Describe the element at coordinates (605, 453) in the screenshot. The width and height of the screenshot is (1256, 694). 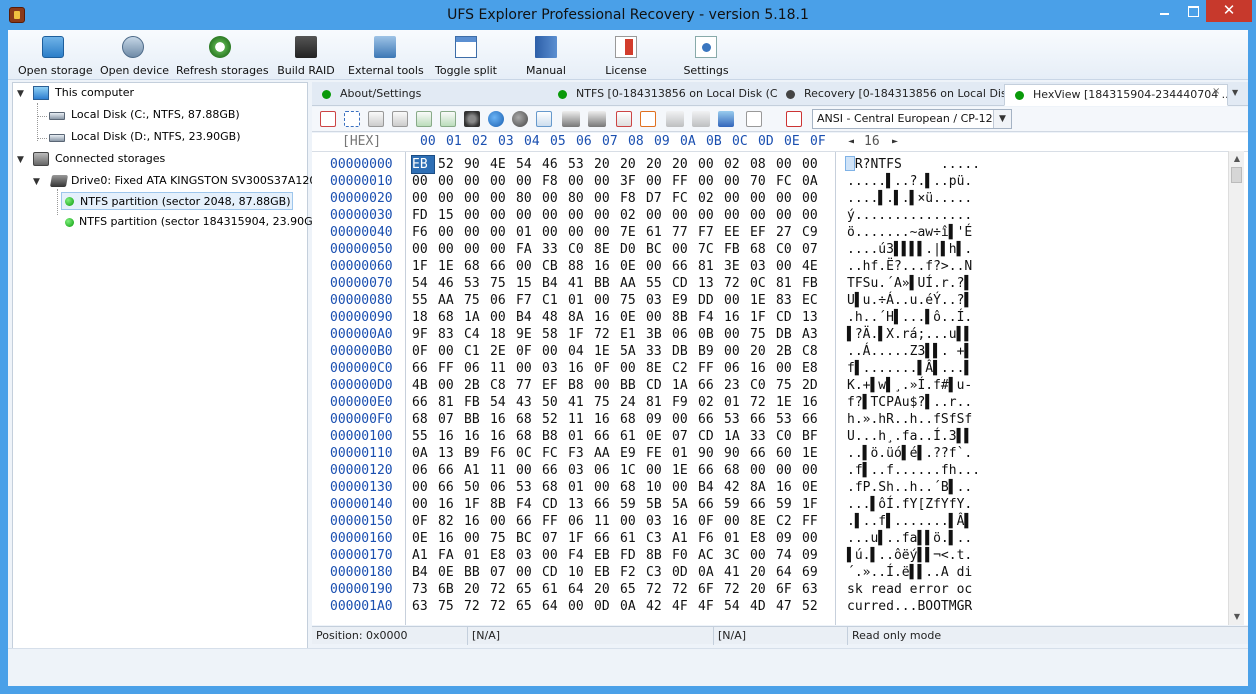
I see `hex-byte: AA` at that location.